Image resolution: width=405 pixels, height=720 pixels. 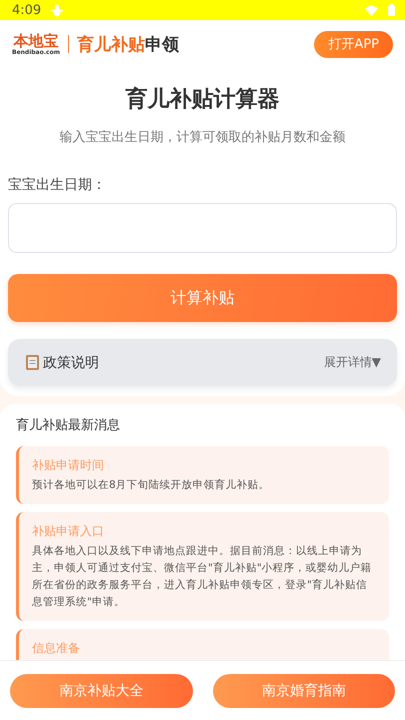 I want to click on news-item-text: 具体各地入口以及线下申请地点跟进中。据目前消息：以线上申请为主，申领人可通过支付宝、微信平台"育儿补贴"小程序，或婴幼儿户籍所在省份的政务服务平台，进入育儿补贴申领专区，登录"育儿补贴信息管理系统"申请。, so click(x=202, y=577).